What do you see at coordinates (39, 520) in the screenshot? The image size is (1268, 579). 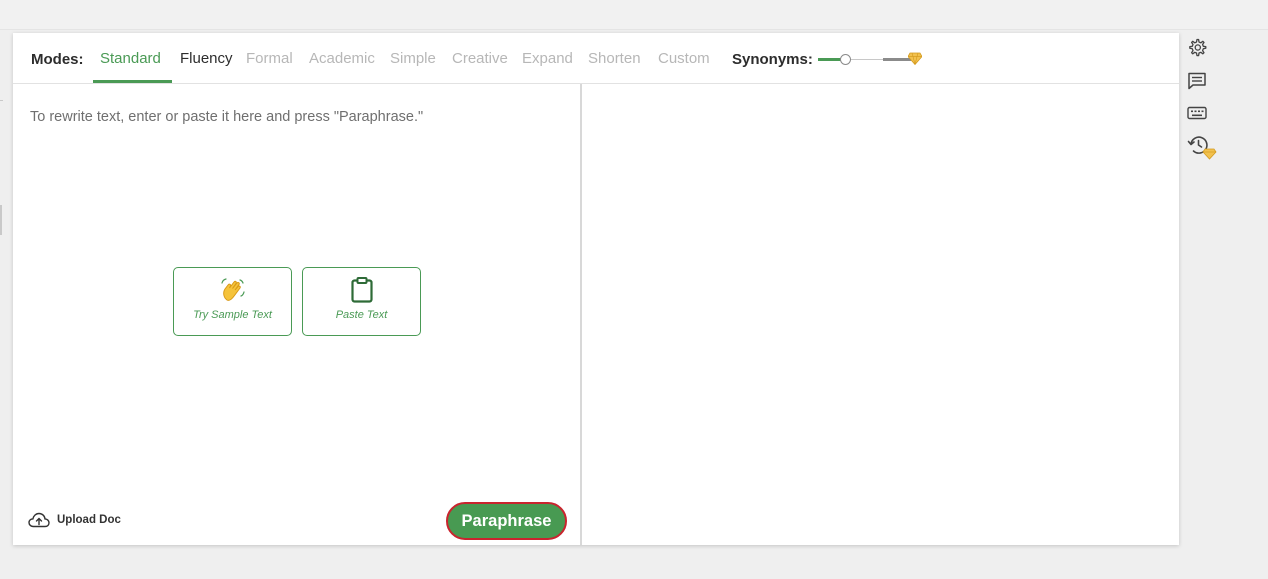 I see `cloud-upload-icon` at bounding box center [39, 520].